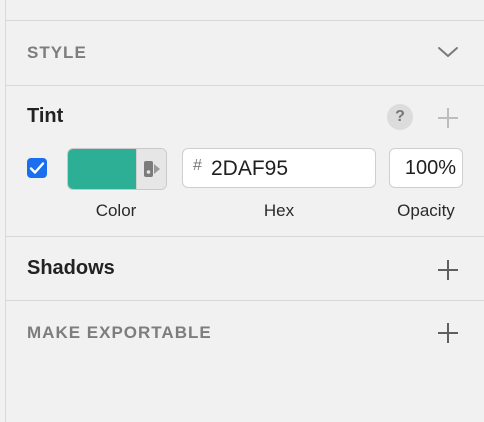 Image resolution: width=484 pixels, height=422 pixels. Describe the element at coordinates (119, 332) in the screenshot. I see `make-exportable-title: MAKE EXPORTABLE` at that location.